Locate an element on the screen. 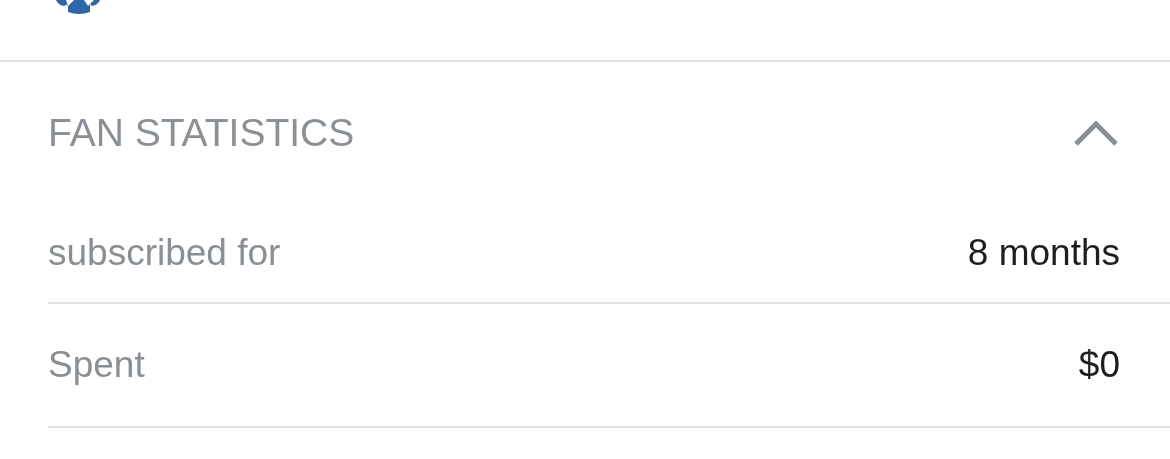 This screenshot has width=1170, height=459. stat-value: $0 is located at coordinates (1099, 365).